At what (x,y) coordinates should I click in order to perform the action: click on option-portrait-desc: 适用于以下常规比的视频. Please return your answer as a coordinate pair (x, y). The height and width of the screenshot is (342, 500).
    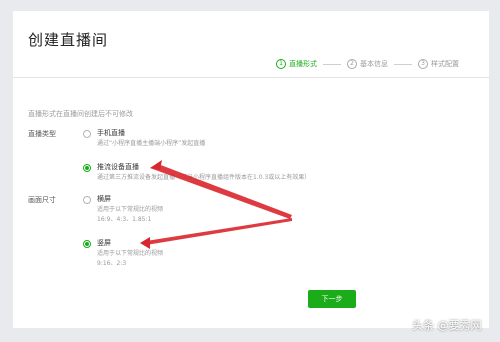
    Looking at the image, I should click on (130, 253).